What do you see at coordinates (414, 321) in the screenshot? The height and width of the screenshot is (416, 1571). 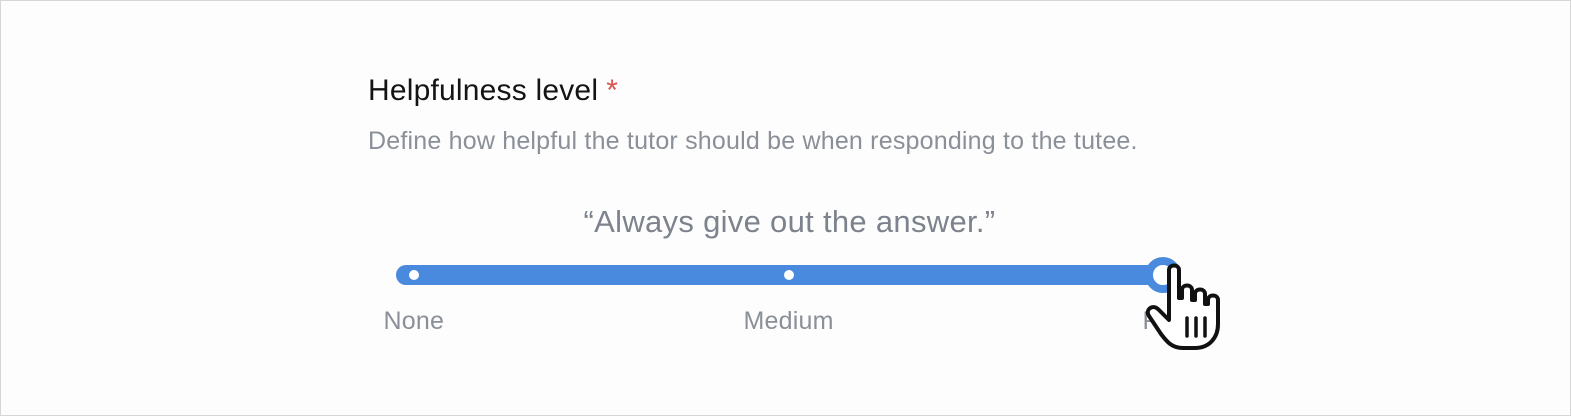 I see `stop-label-none: None` at bounding box center [414, 321].